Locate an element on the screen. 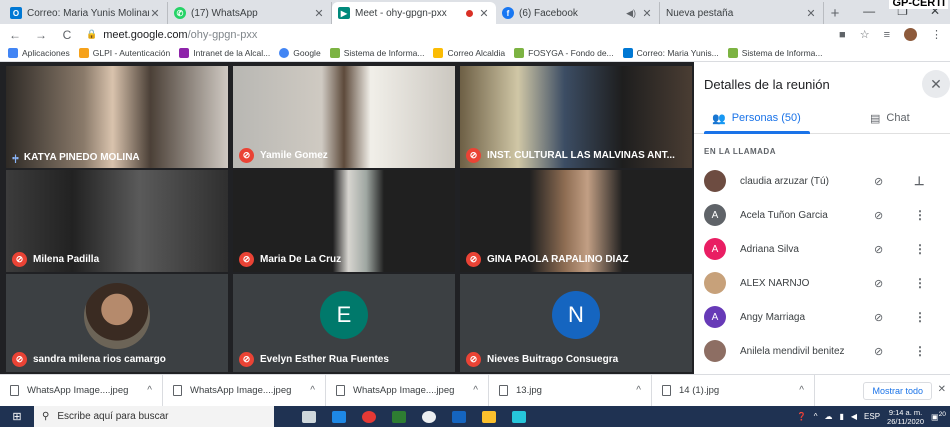  menu-icon: ⋮ is located at coordinates (936, 34).